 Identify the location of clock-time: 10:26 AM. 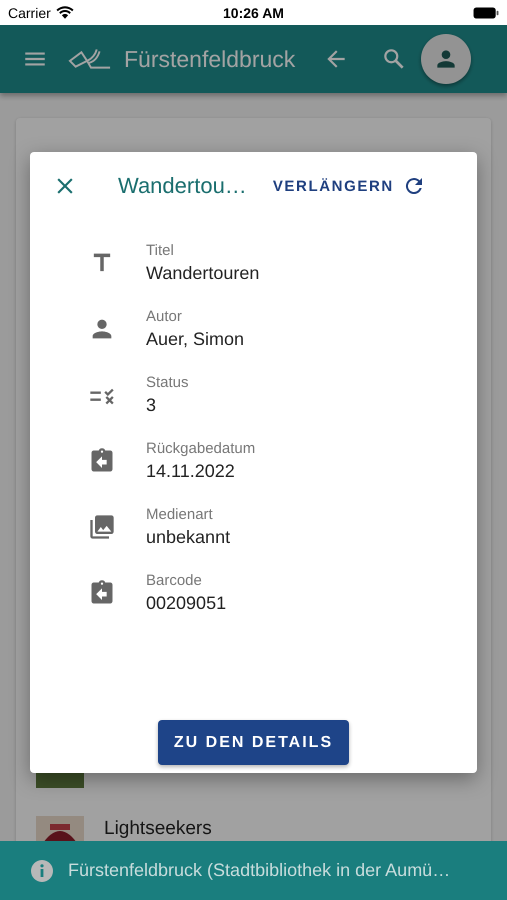
(253, 12).